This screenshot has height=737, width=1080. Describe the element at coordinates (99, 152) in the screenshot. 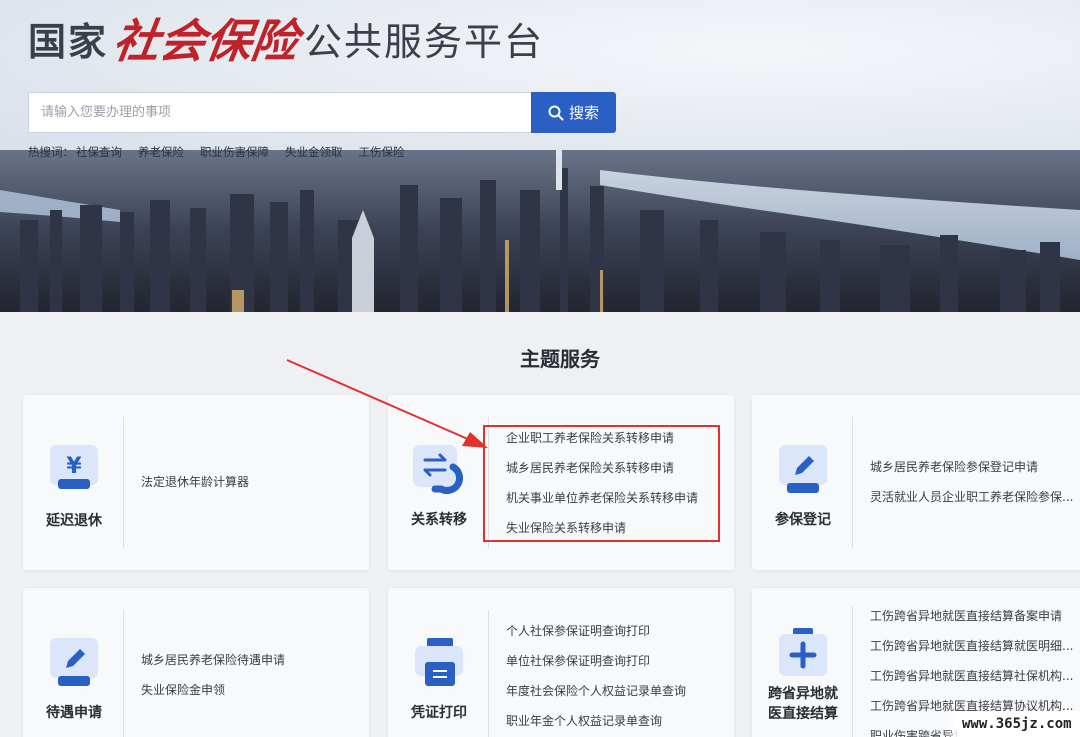

I see `hot-word-link: 社保查询` at that location.